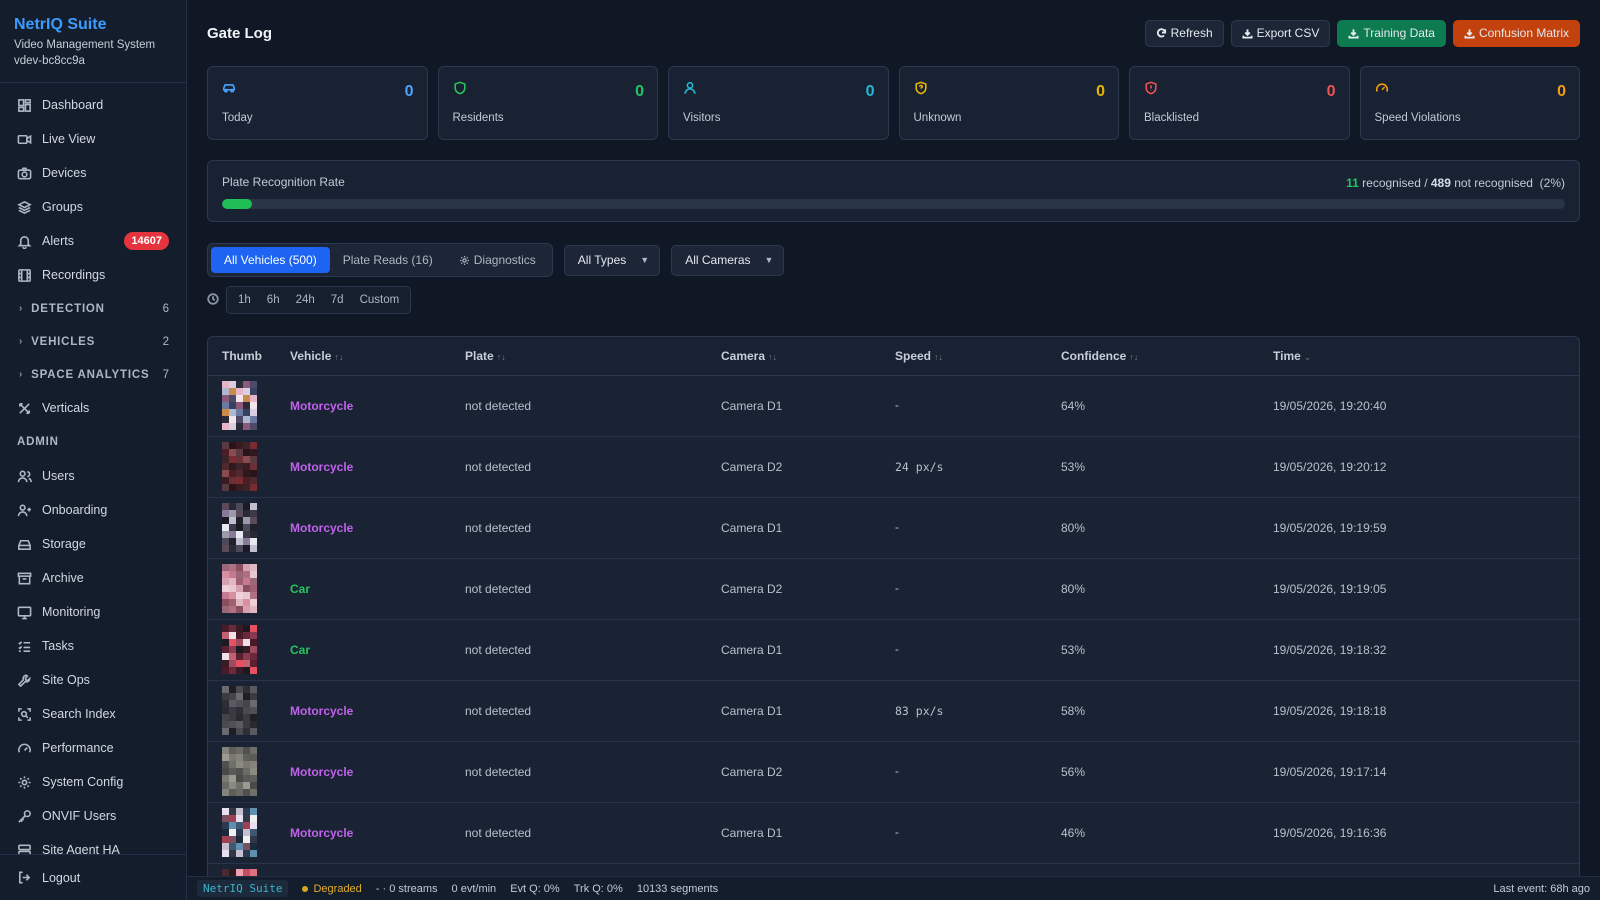  I want to click on video-icon, so click(24, 139).